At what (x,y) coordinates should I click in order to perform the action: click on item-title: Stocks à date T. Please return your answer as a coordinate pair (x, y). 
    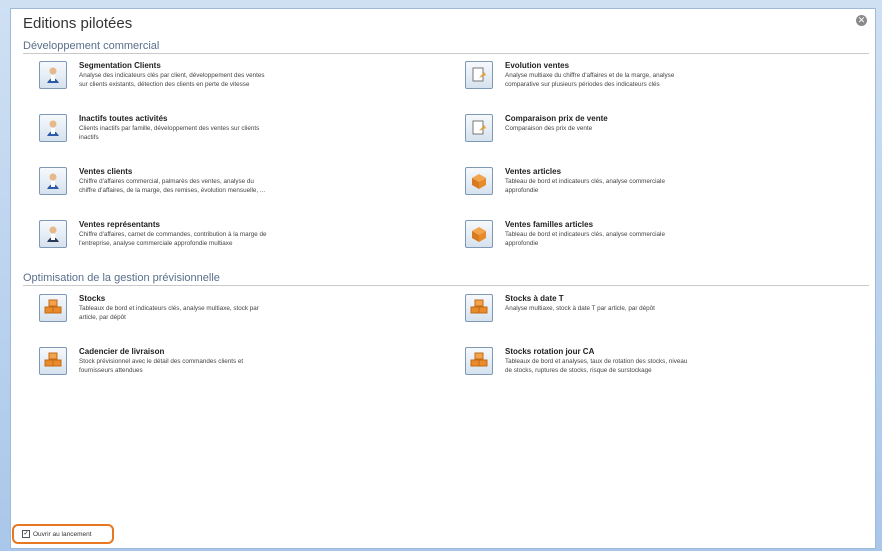
    Looking at the image, I should click on (534, 298).